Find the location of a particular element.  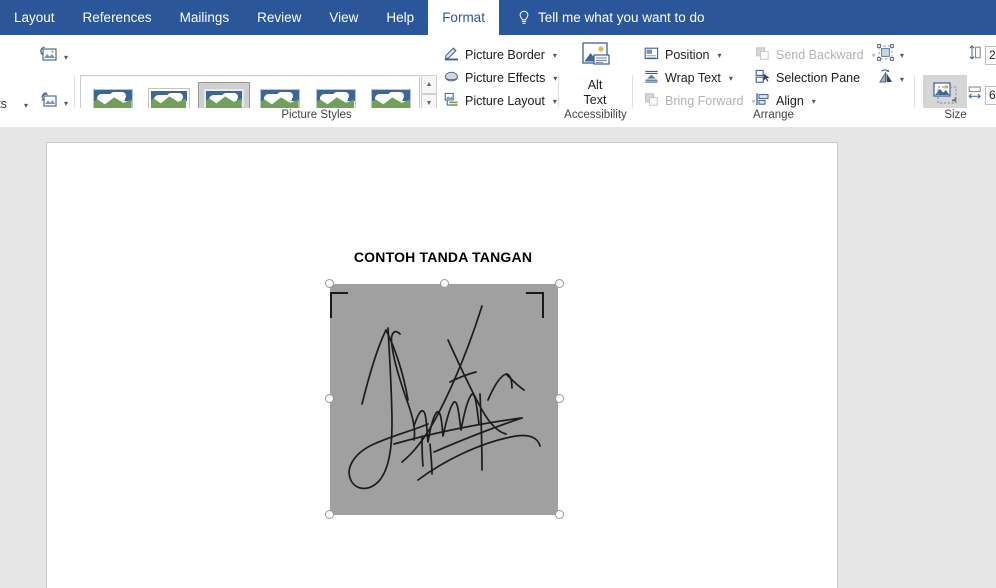

selection-pane-label: Selection Pane is located at coordinates (818, 78).